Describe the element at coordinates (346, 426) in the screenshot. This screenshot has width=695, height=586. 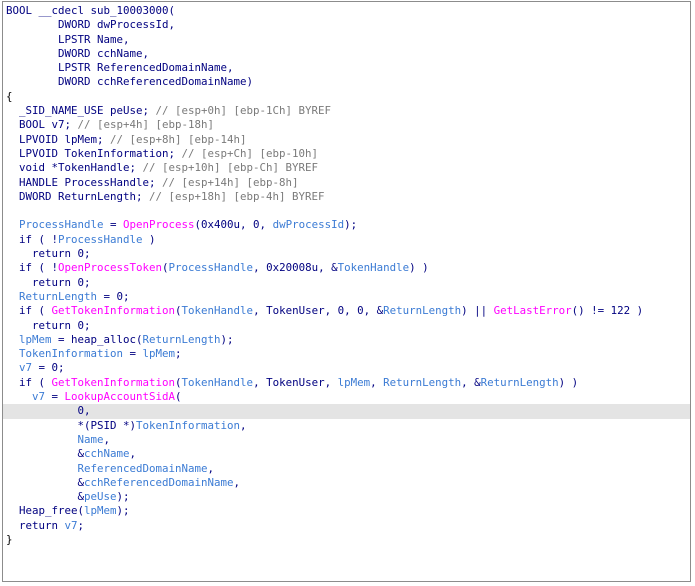
I see `code-line: *(PSID *)TokenInformation,` at that location.